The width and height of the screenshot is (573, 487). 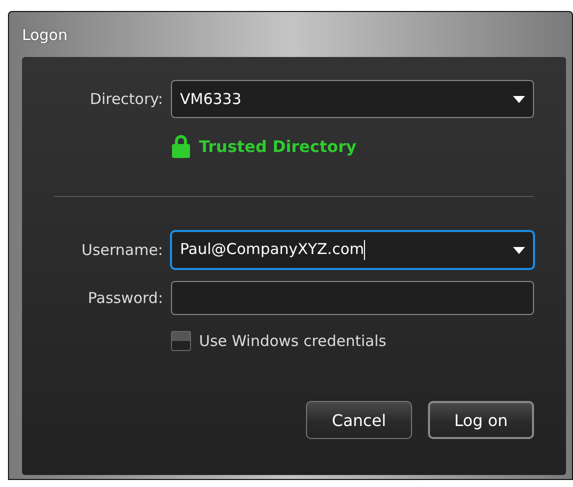 What do you see at coordinates (352, 99) in the screenshot?
I see `dropdown-field: VM6333` at bounding box center [352, 99].